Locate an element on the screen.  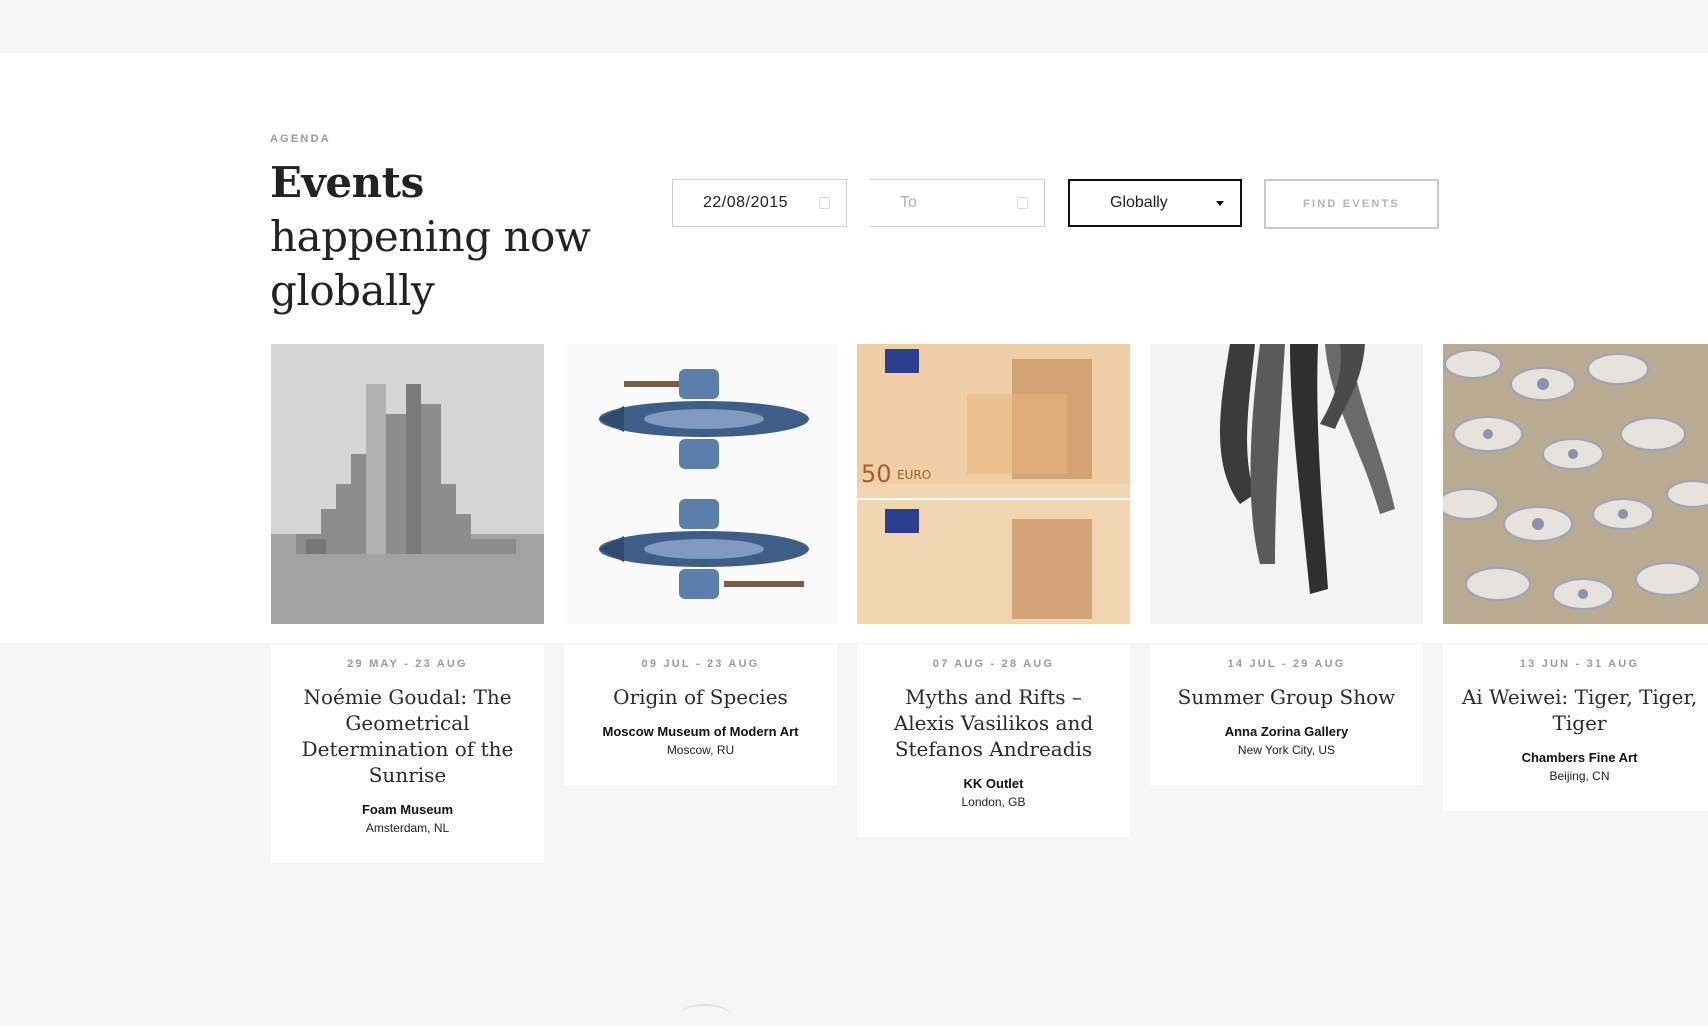
event-date: 09 JUL - 23 AUG is located at coordinates (700, 664).